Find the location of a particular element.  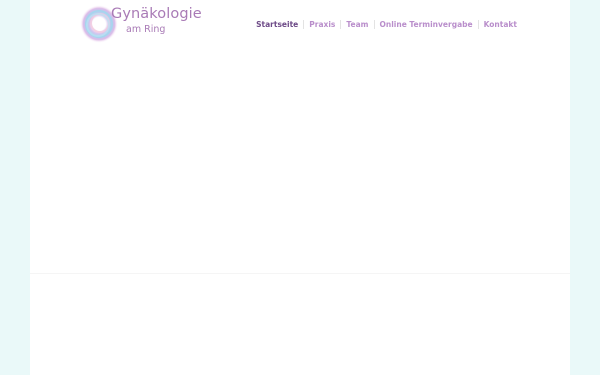

logo-title: Gynäkologie is located at coordinates (156, 14).